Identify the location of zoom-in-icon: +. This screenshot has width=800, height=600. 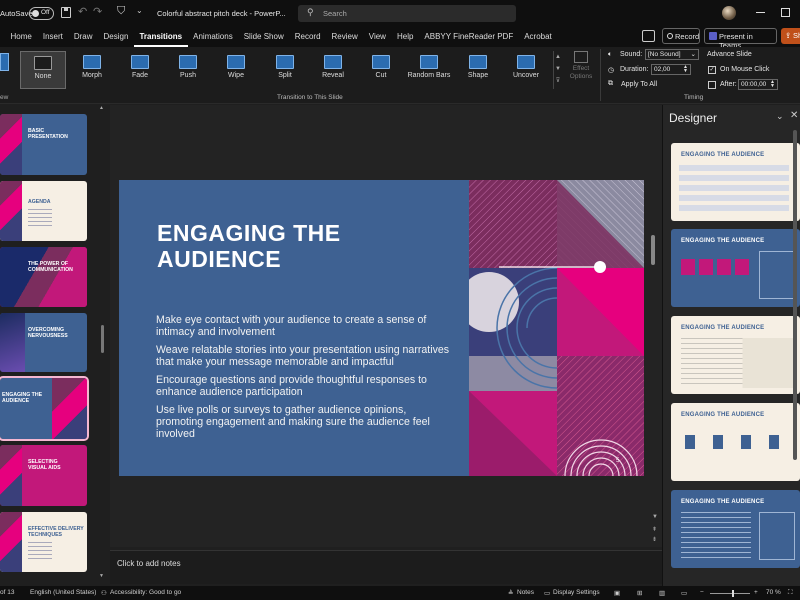
(756, 592).